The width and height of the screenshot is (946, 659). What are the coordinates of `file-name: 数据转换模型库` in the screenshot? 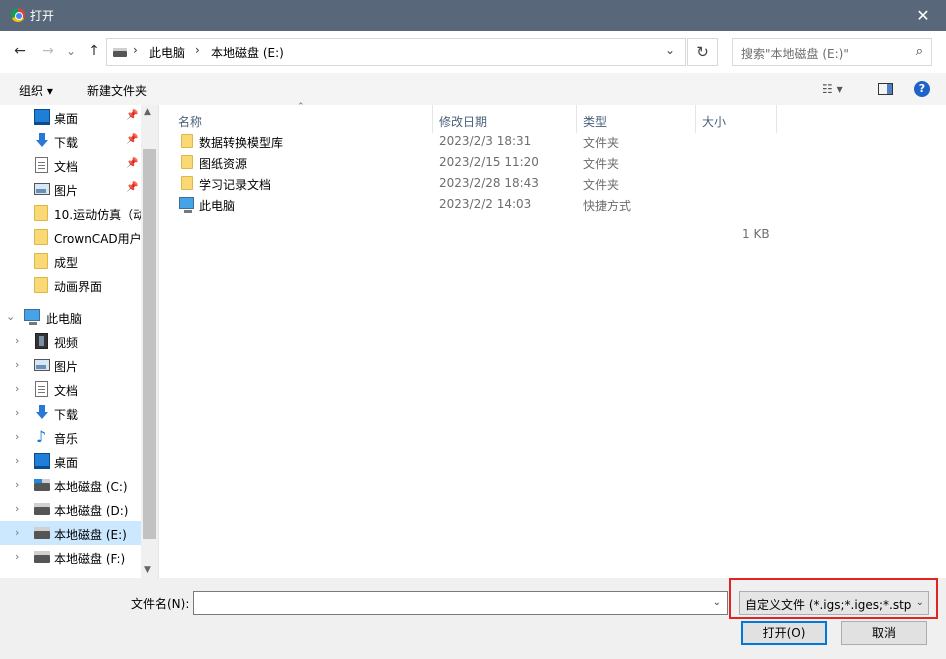 It's located at (241, 143).